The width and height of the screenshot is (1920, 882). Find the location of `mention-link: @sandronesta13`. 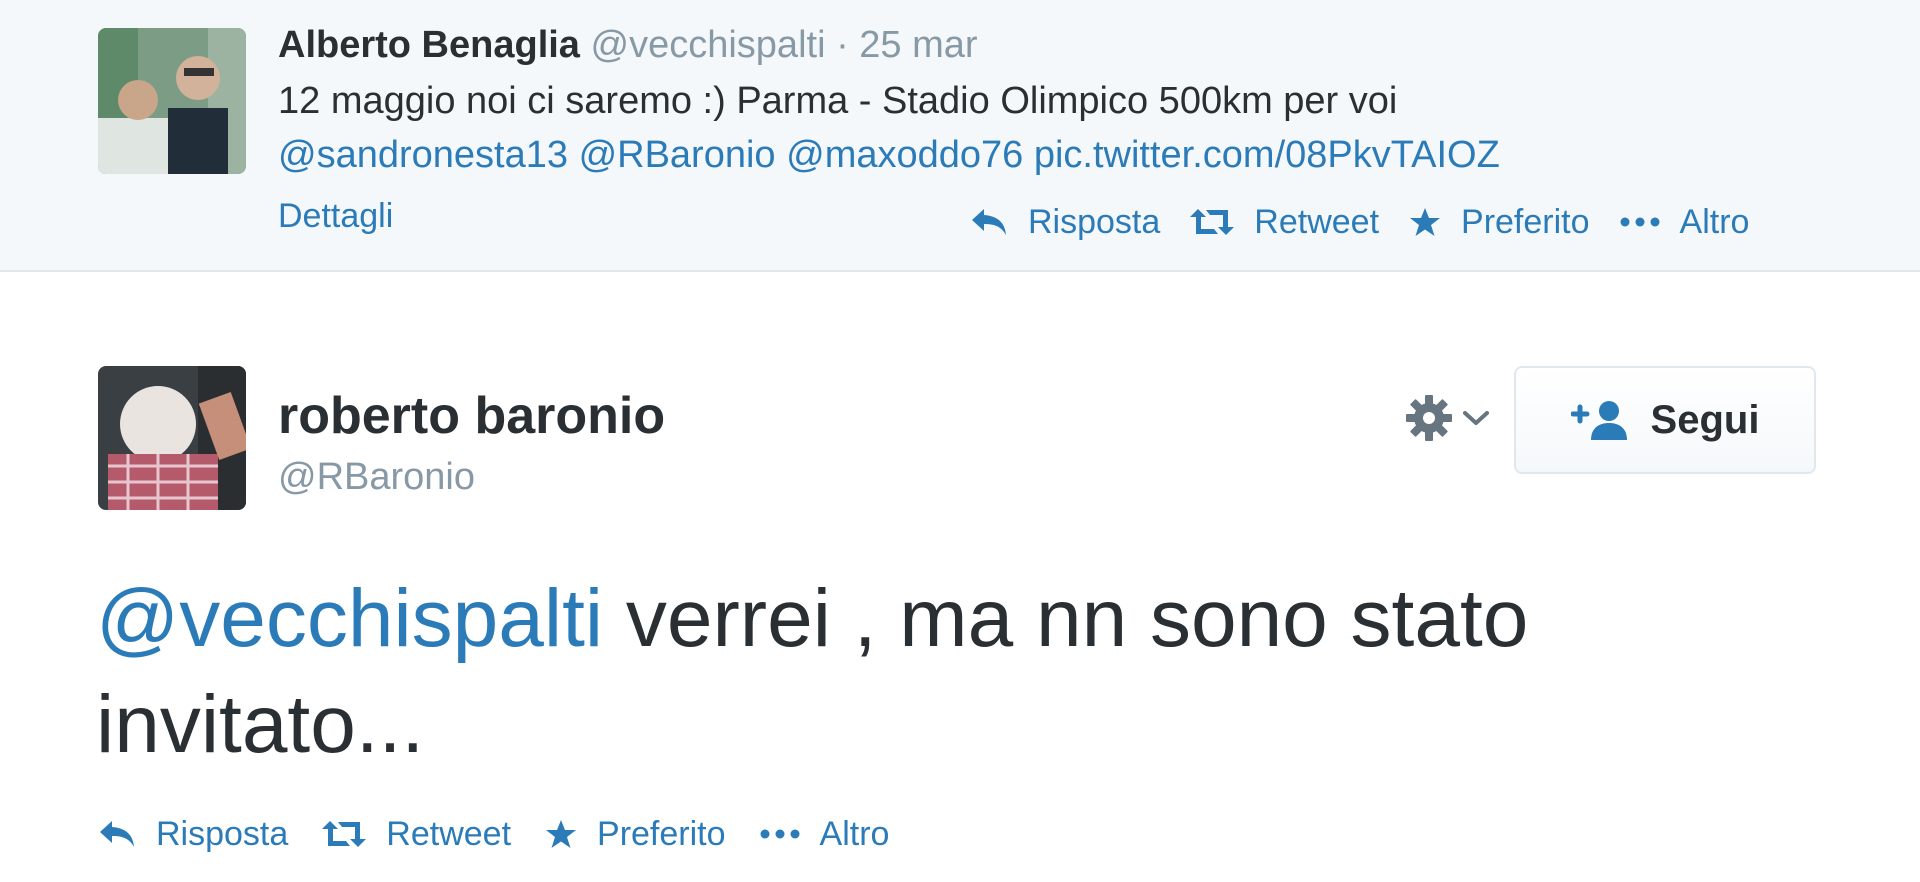

mention-link: @sandronesta13 is located at coordinates (423, 155).